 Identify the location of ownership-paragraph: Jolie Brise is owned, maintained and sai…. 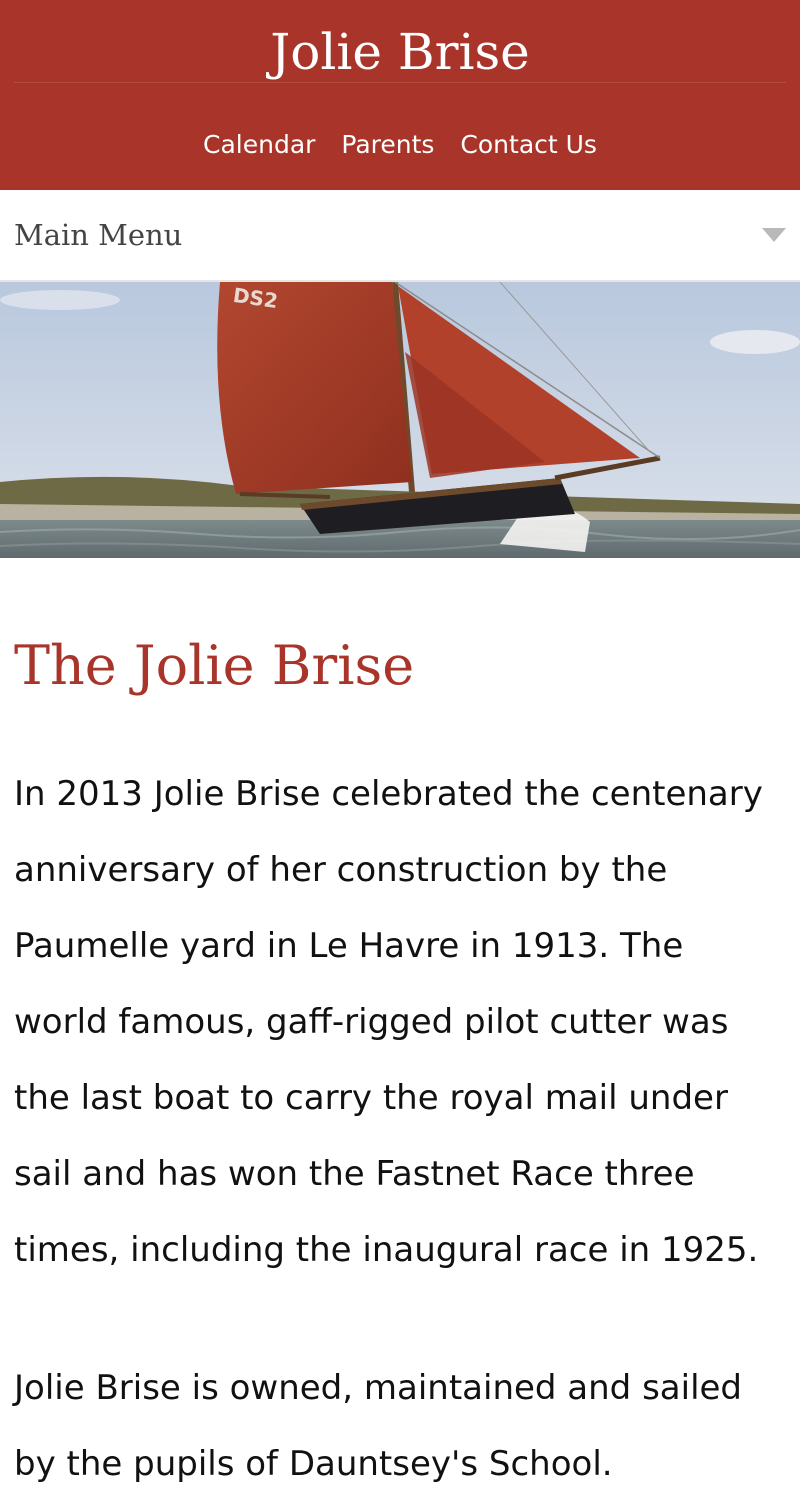
(378, 1426).